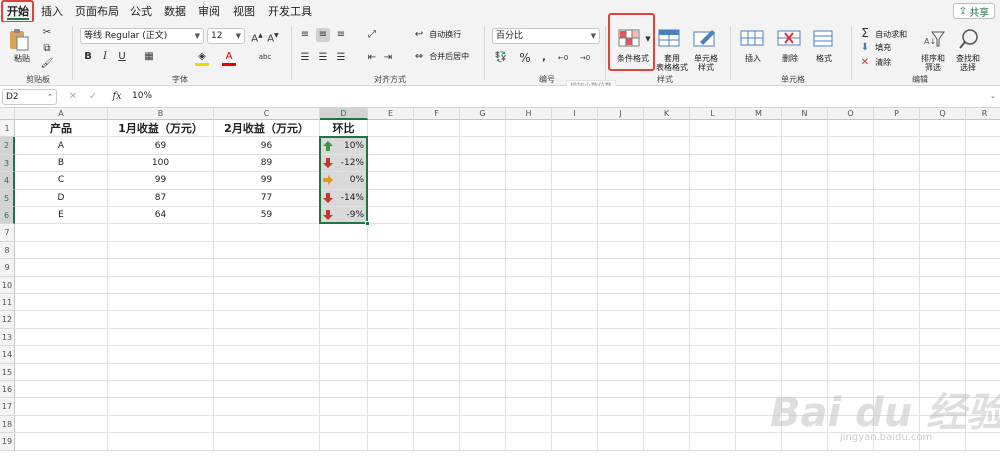  Describe the element at coordinates (229, 57) in the screenshot. I see `font-color-icon: A` at that location.